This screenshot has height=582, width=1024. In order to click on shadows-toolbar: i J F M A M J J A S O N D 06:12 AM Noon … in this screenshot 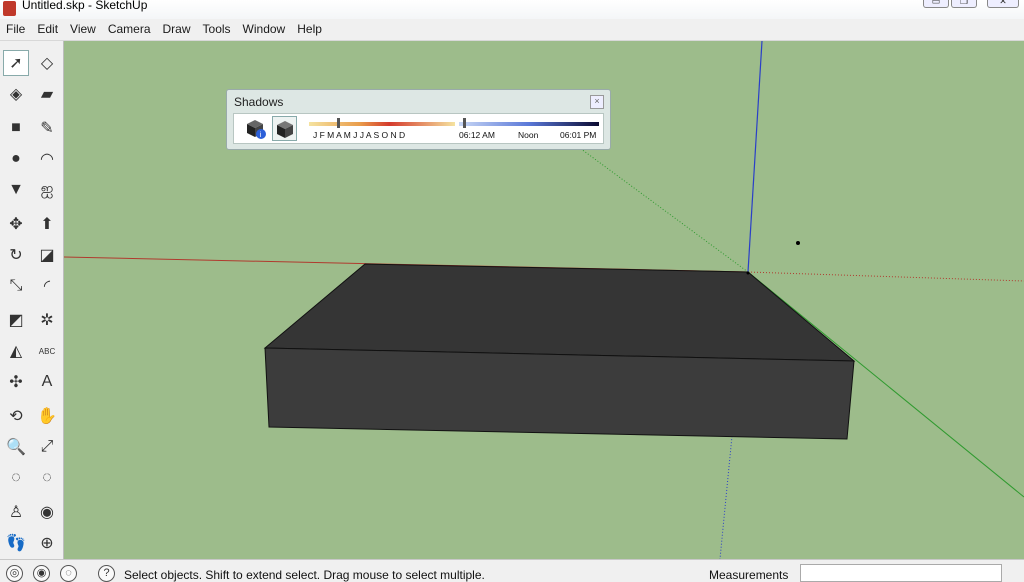, I will do `click(418, 128)`.